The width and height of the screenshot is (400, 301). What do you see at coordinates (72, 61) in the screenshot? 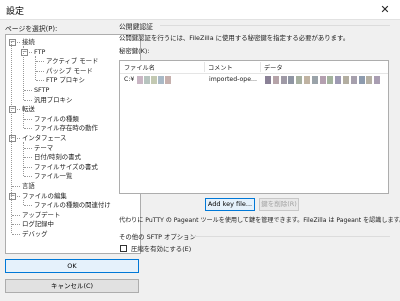
I see `tree-item: アクティブ モード` at bounding box center [72, 61].